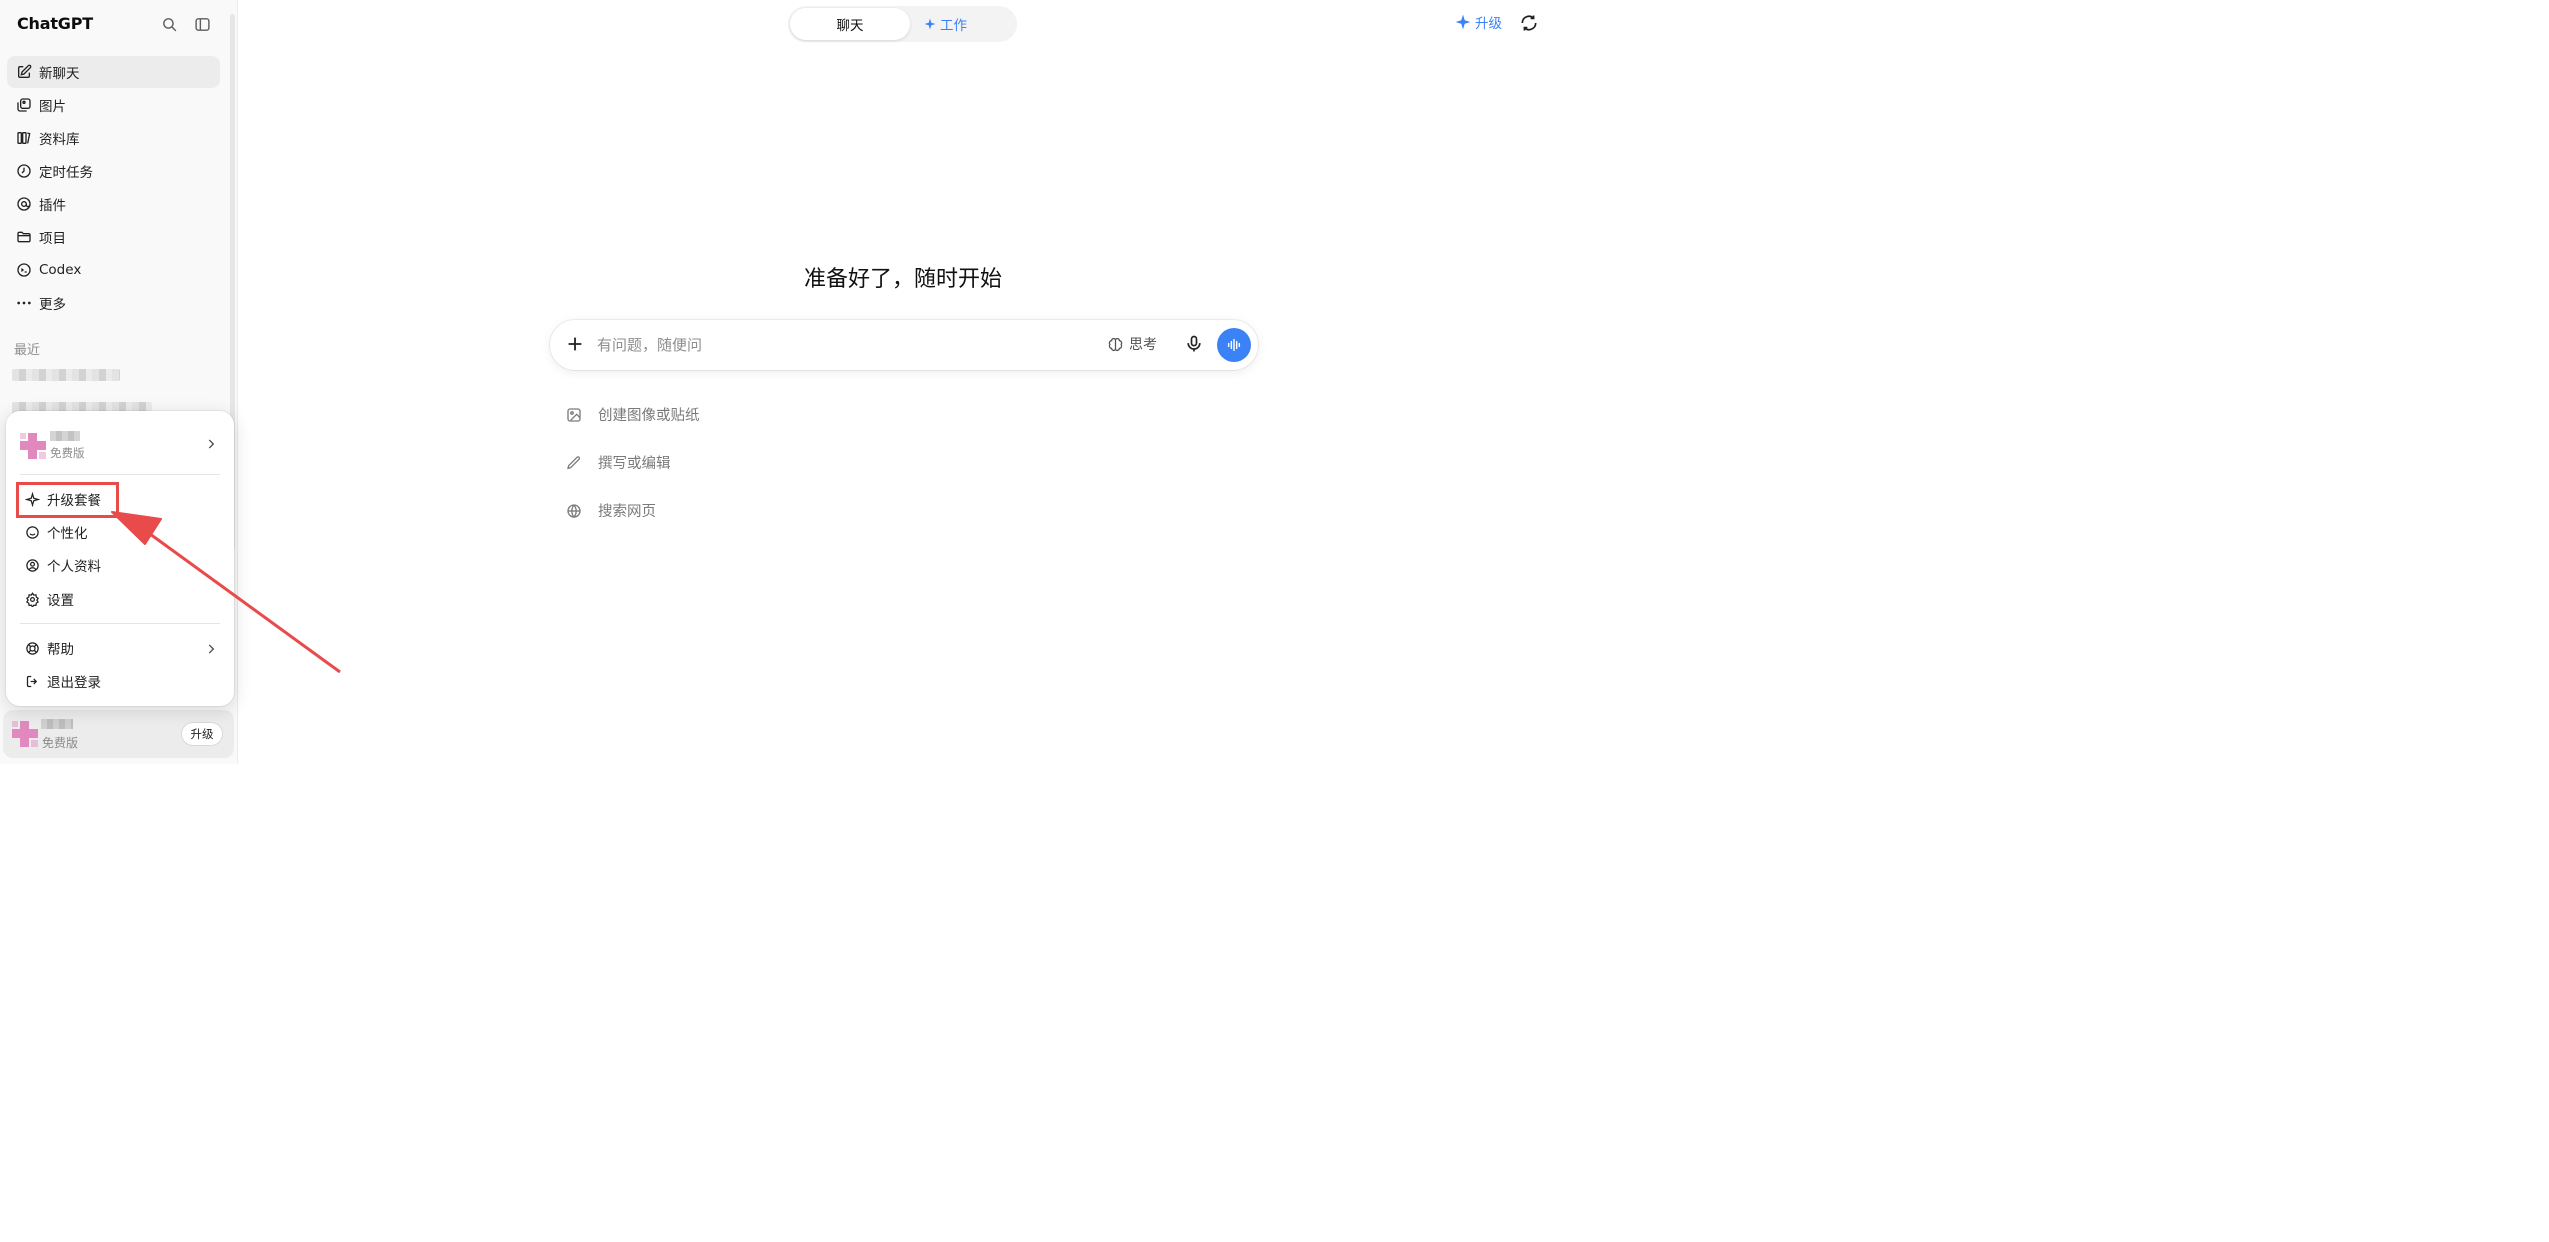  I want to click on menu-item-label: 设置, so click(60, 601).